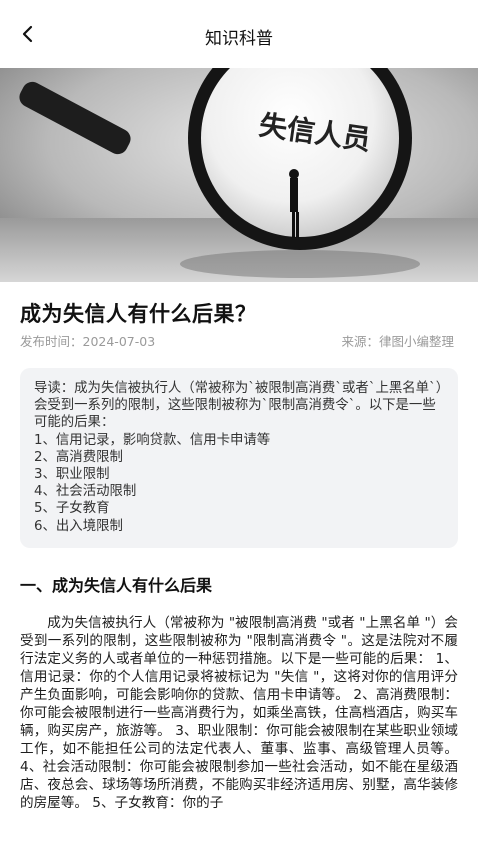 The image size is (478, 850). I want to click on section-heading: 一、成为失信人有什么后果, so click(116, 585).